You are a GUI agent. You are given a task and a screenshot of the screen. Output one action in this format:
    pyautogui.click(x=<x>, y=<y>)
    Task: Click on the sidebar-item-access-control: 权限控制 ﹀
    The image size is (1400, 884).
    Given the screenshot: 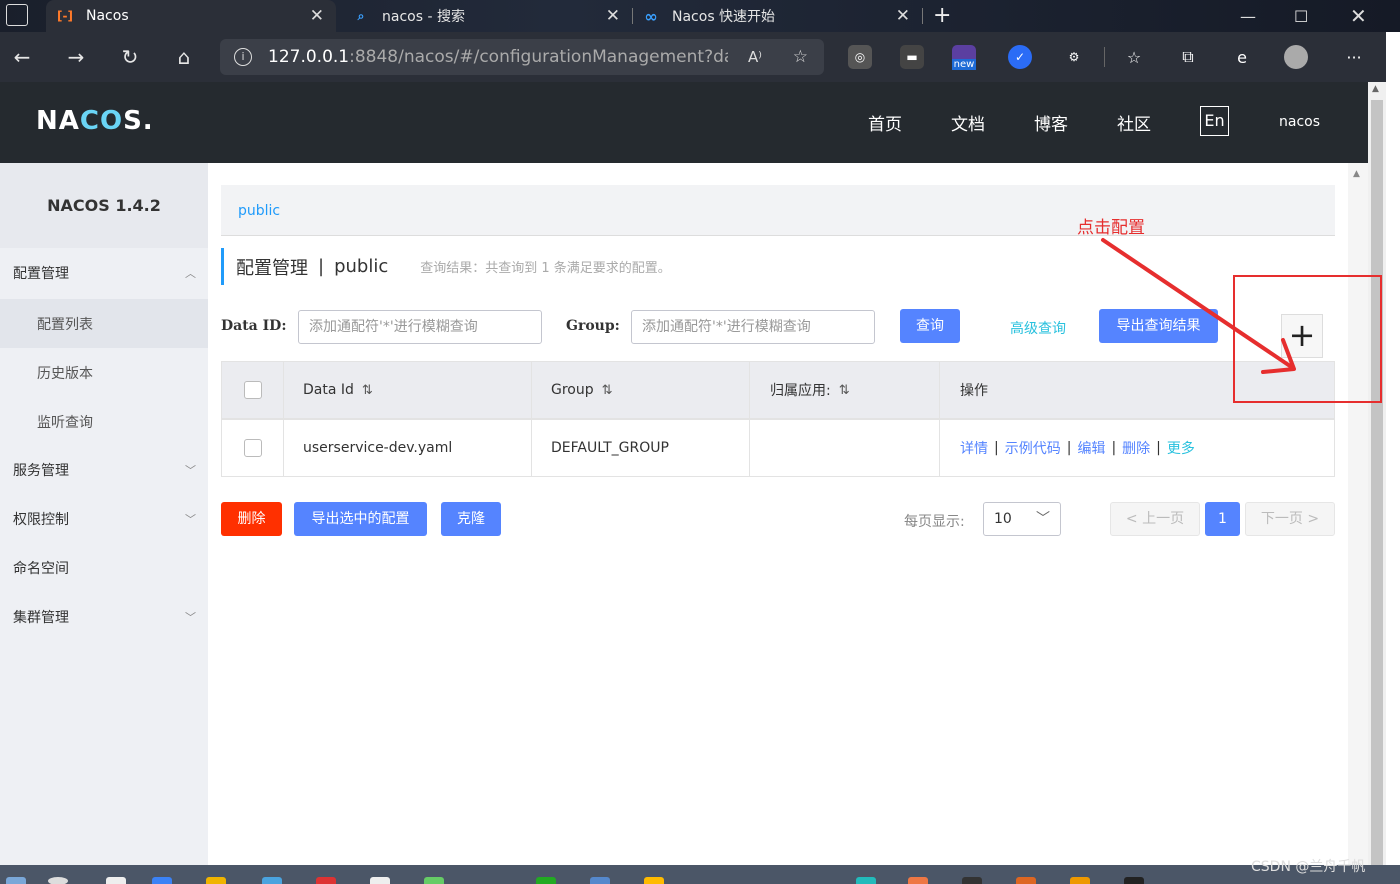 What is the action you would take?
    pyautogui.click(x=104, y=518)
    